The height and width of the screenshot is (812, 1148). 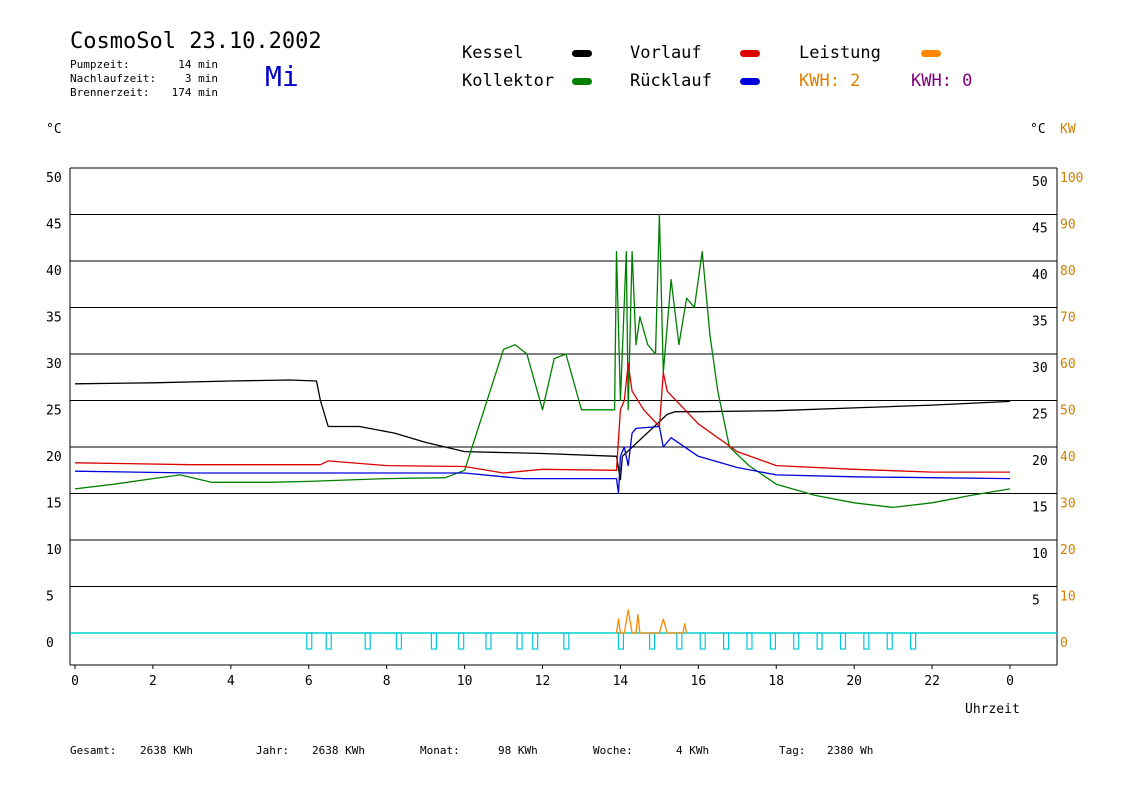 What do you see at coordinates (1071, 178) in the screenshot?
I see `y2-tick-label-kw: 100` at bounding box center [1071, 178].